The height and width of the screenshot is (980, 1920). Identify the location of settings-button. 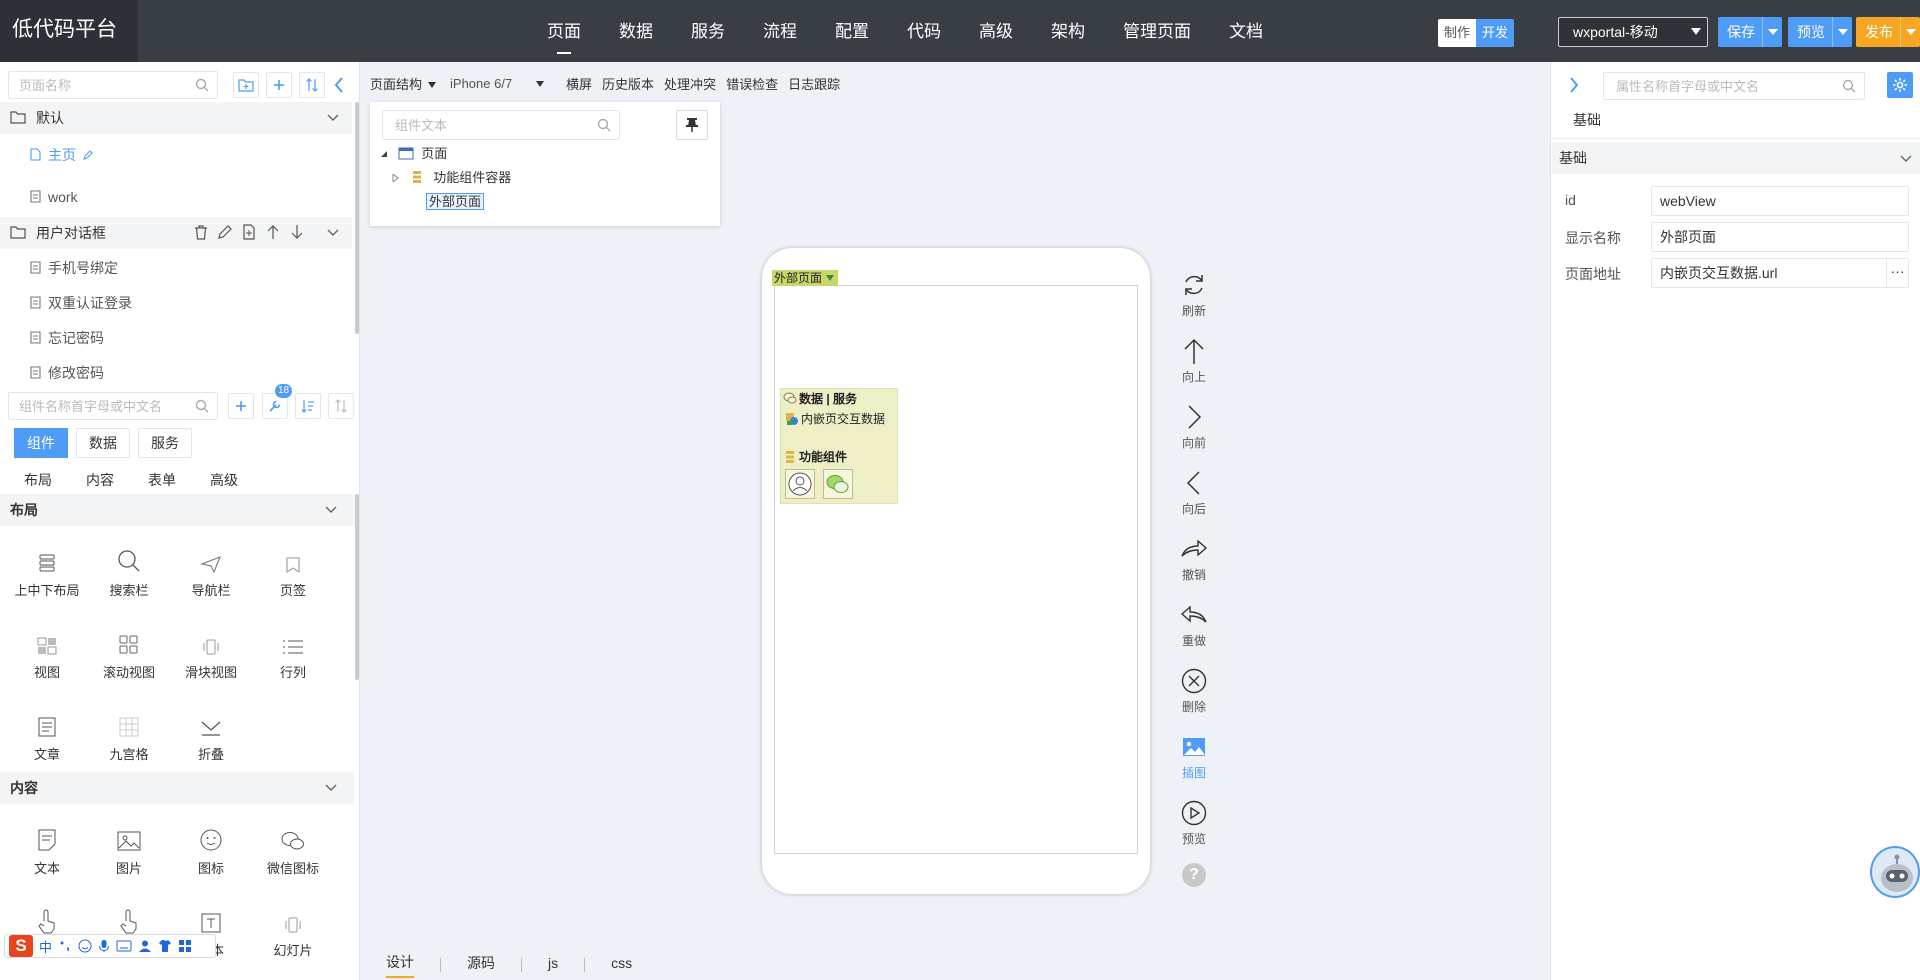
(1900, 85).